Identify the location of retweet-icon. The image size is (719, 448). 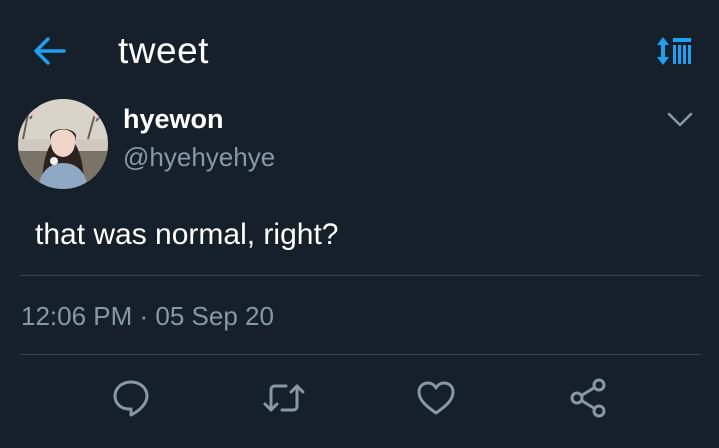
(284, 398).